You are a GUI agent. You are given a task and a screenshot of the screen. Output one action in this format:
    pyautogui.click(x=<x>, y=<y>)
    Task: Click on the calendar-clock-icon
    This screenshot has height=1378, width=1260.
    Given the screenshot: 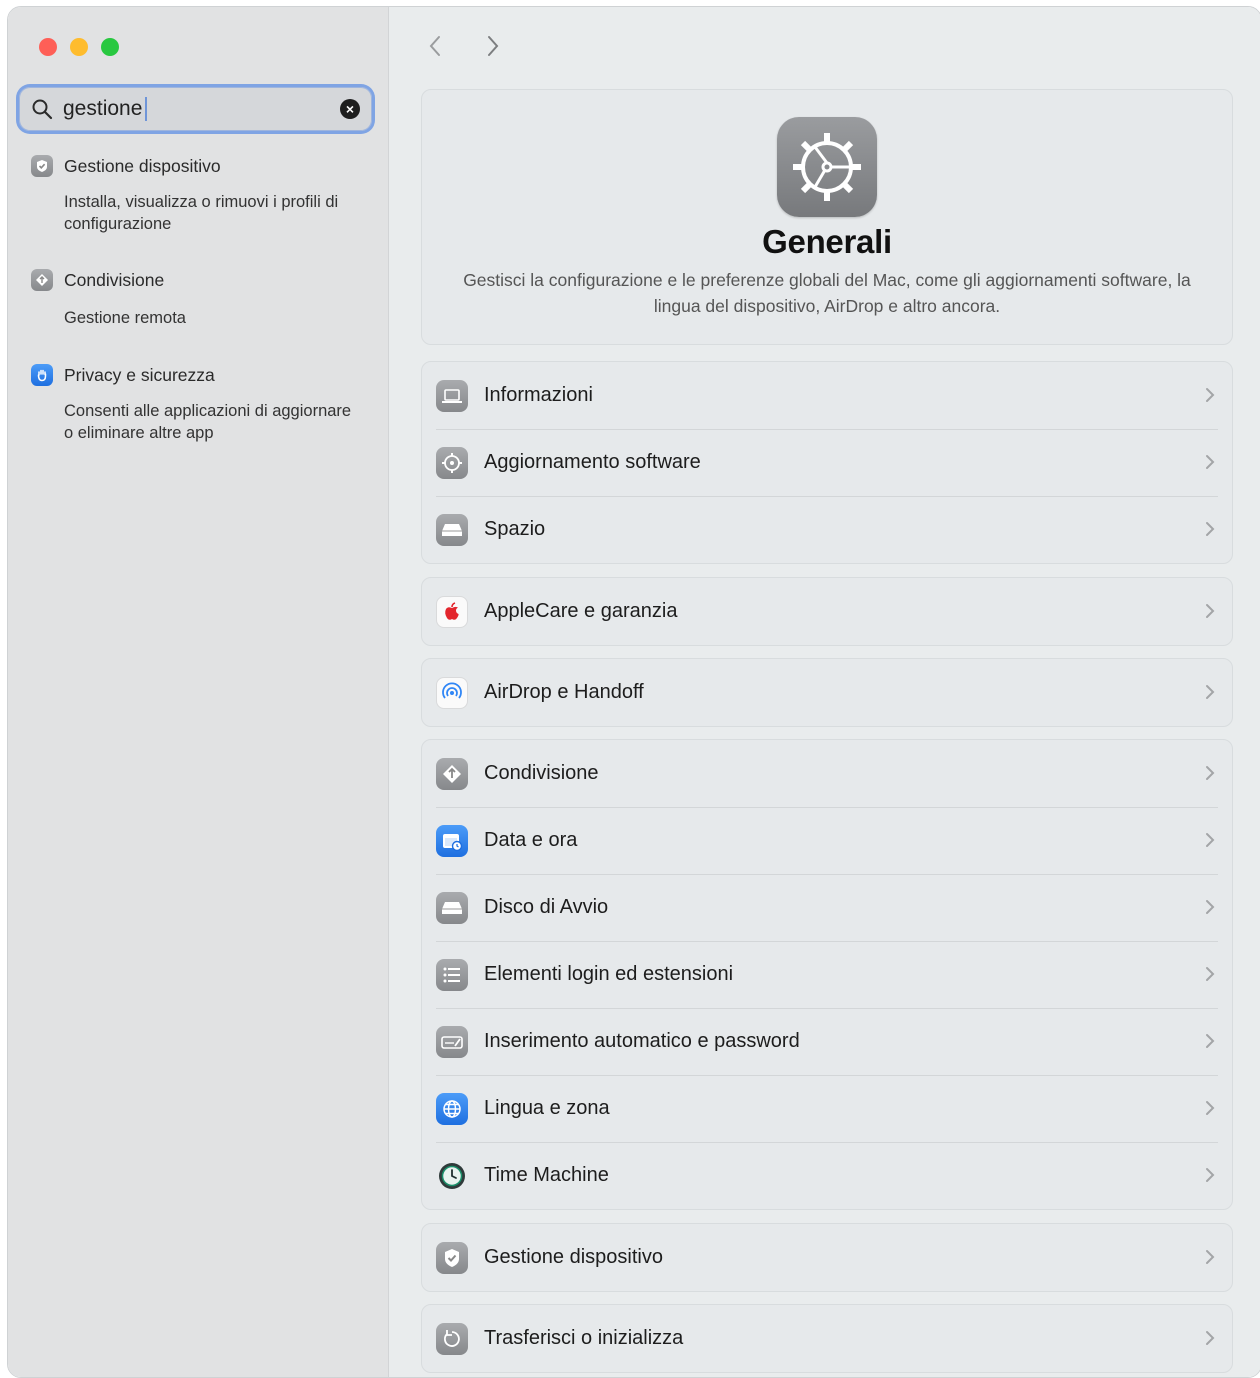 What is the action you would take?
    pyautogui.click(x=452, y=840)
    